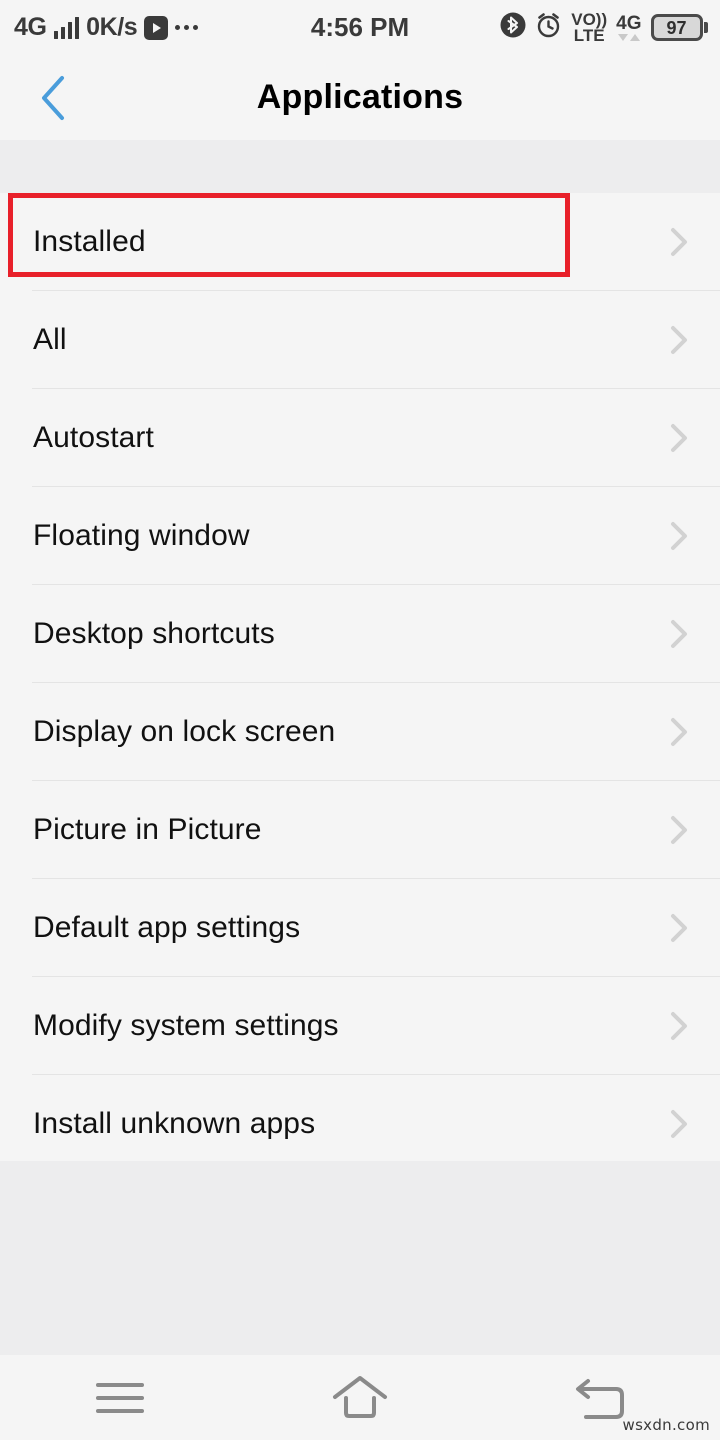 The image size is (720, 1440). Describe the element at coordinates (112, 27) in the screenshot. I see `data-rate-label: 0K/s` at that location.